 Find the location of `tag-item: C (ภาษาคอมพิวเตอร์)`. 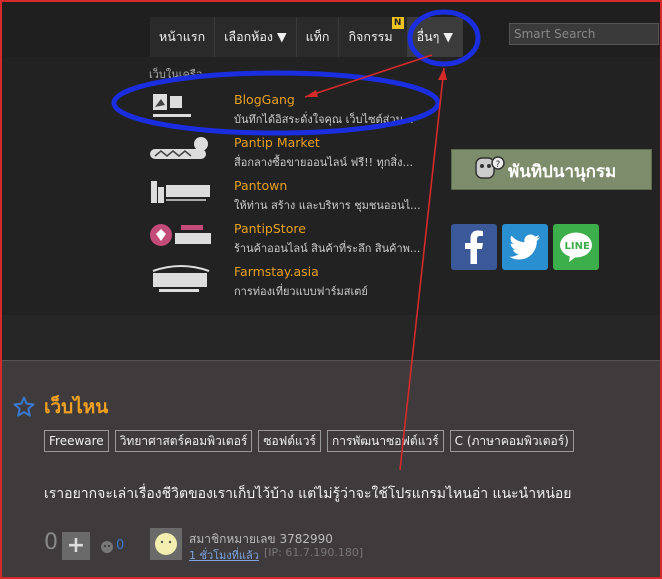

tag-item: C (ภาษาคอมพิวเตอร์) is located at coordinates (511, 441).